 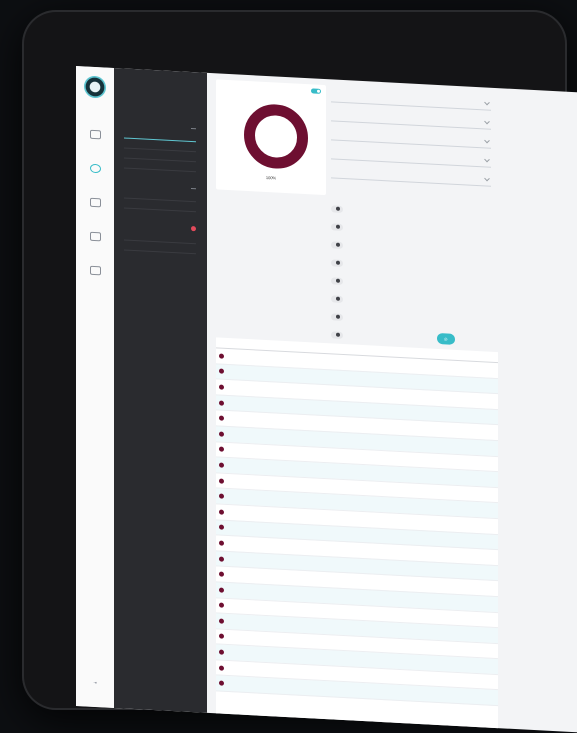 I want to click on logout-icon: ⇥, so click(x=95, y=682).